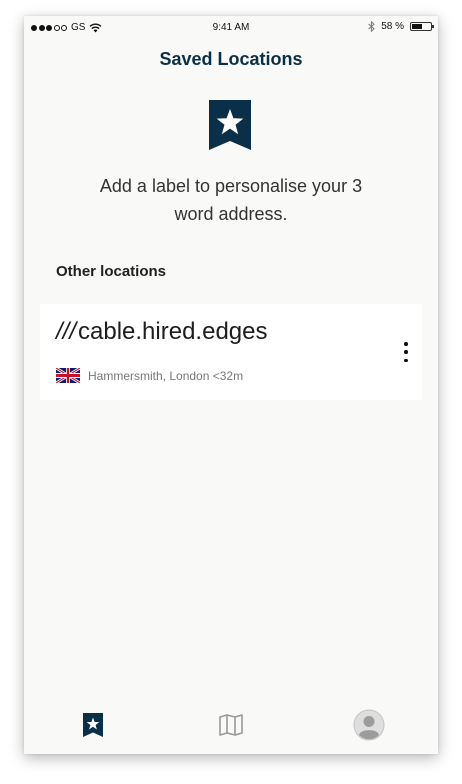 The image size is (462, 784). What do you see at coordinates (231, 28) in the screenshot?
I see `status-bar: GS 9:41 AM 58 %` at bounding box center [231, 28].